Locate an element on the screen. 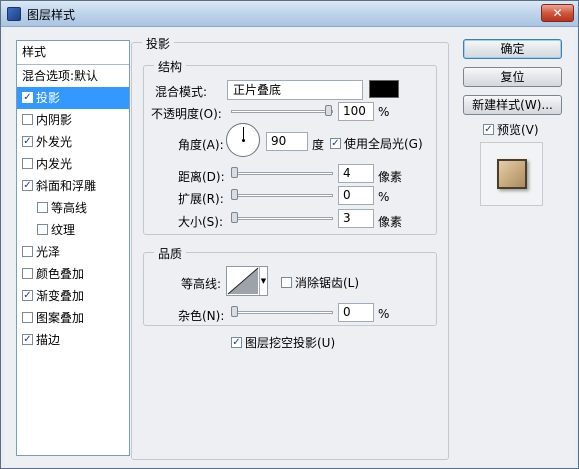 The image size is (579, 469). styles-list-item-label: 光泽 is located at coordinates (48, 252).